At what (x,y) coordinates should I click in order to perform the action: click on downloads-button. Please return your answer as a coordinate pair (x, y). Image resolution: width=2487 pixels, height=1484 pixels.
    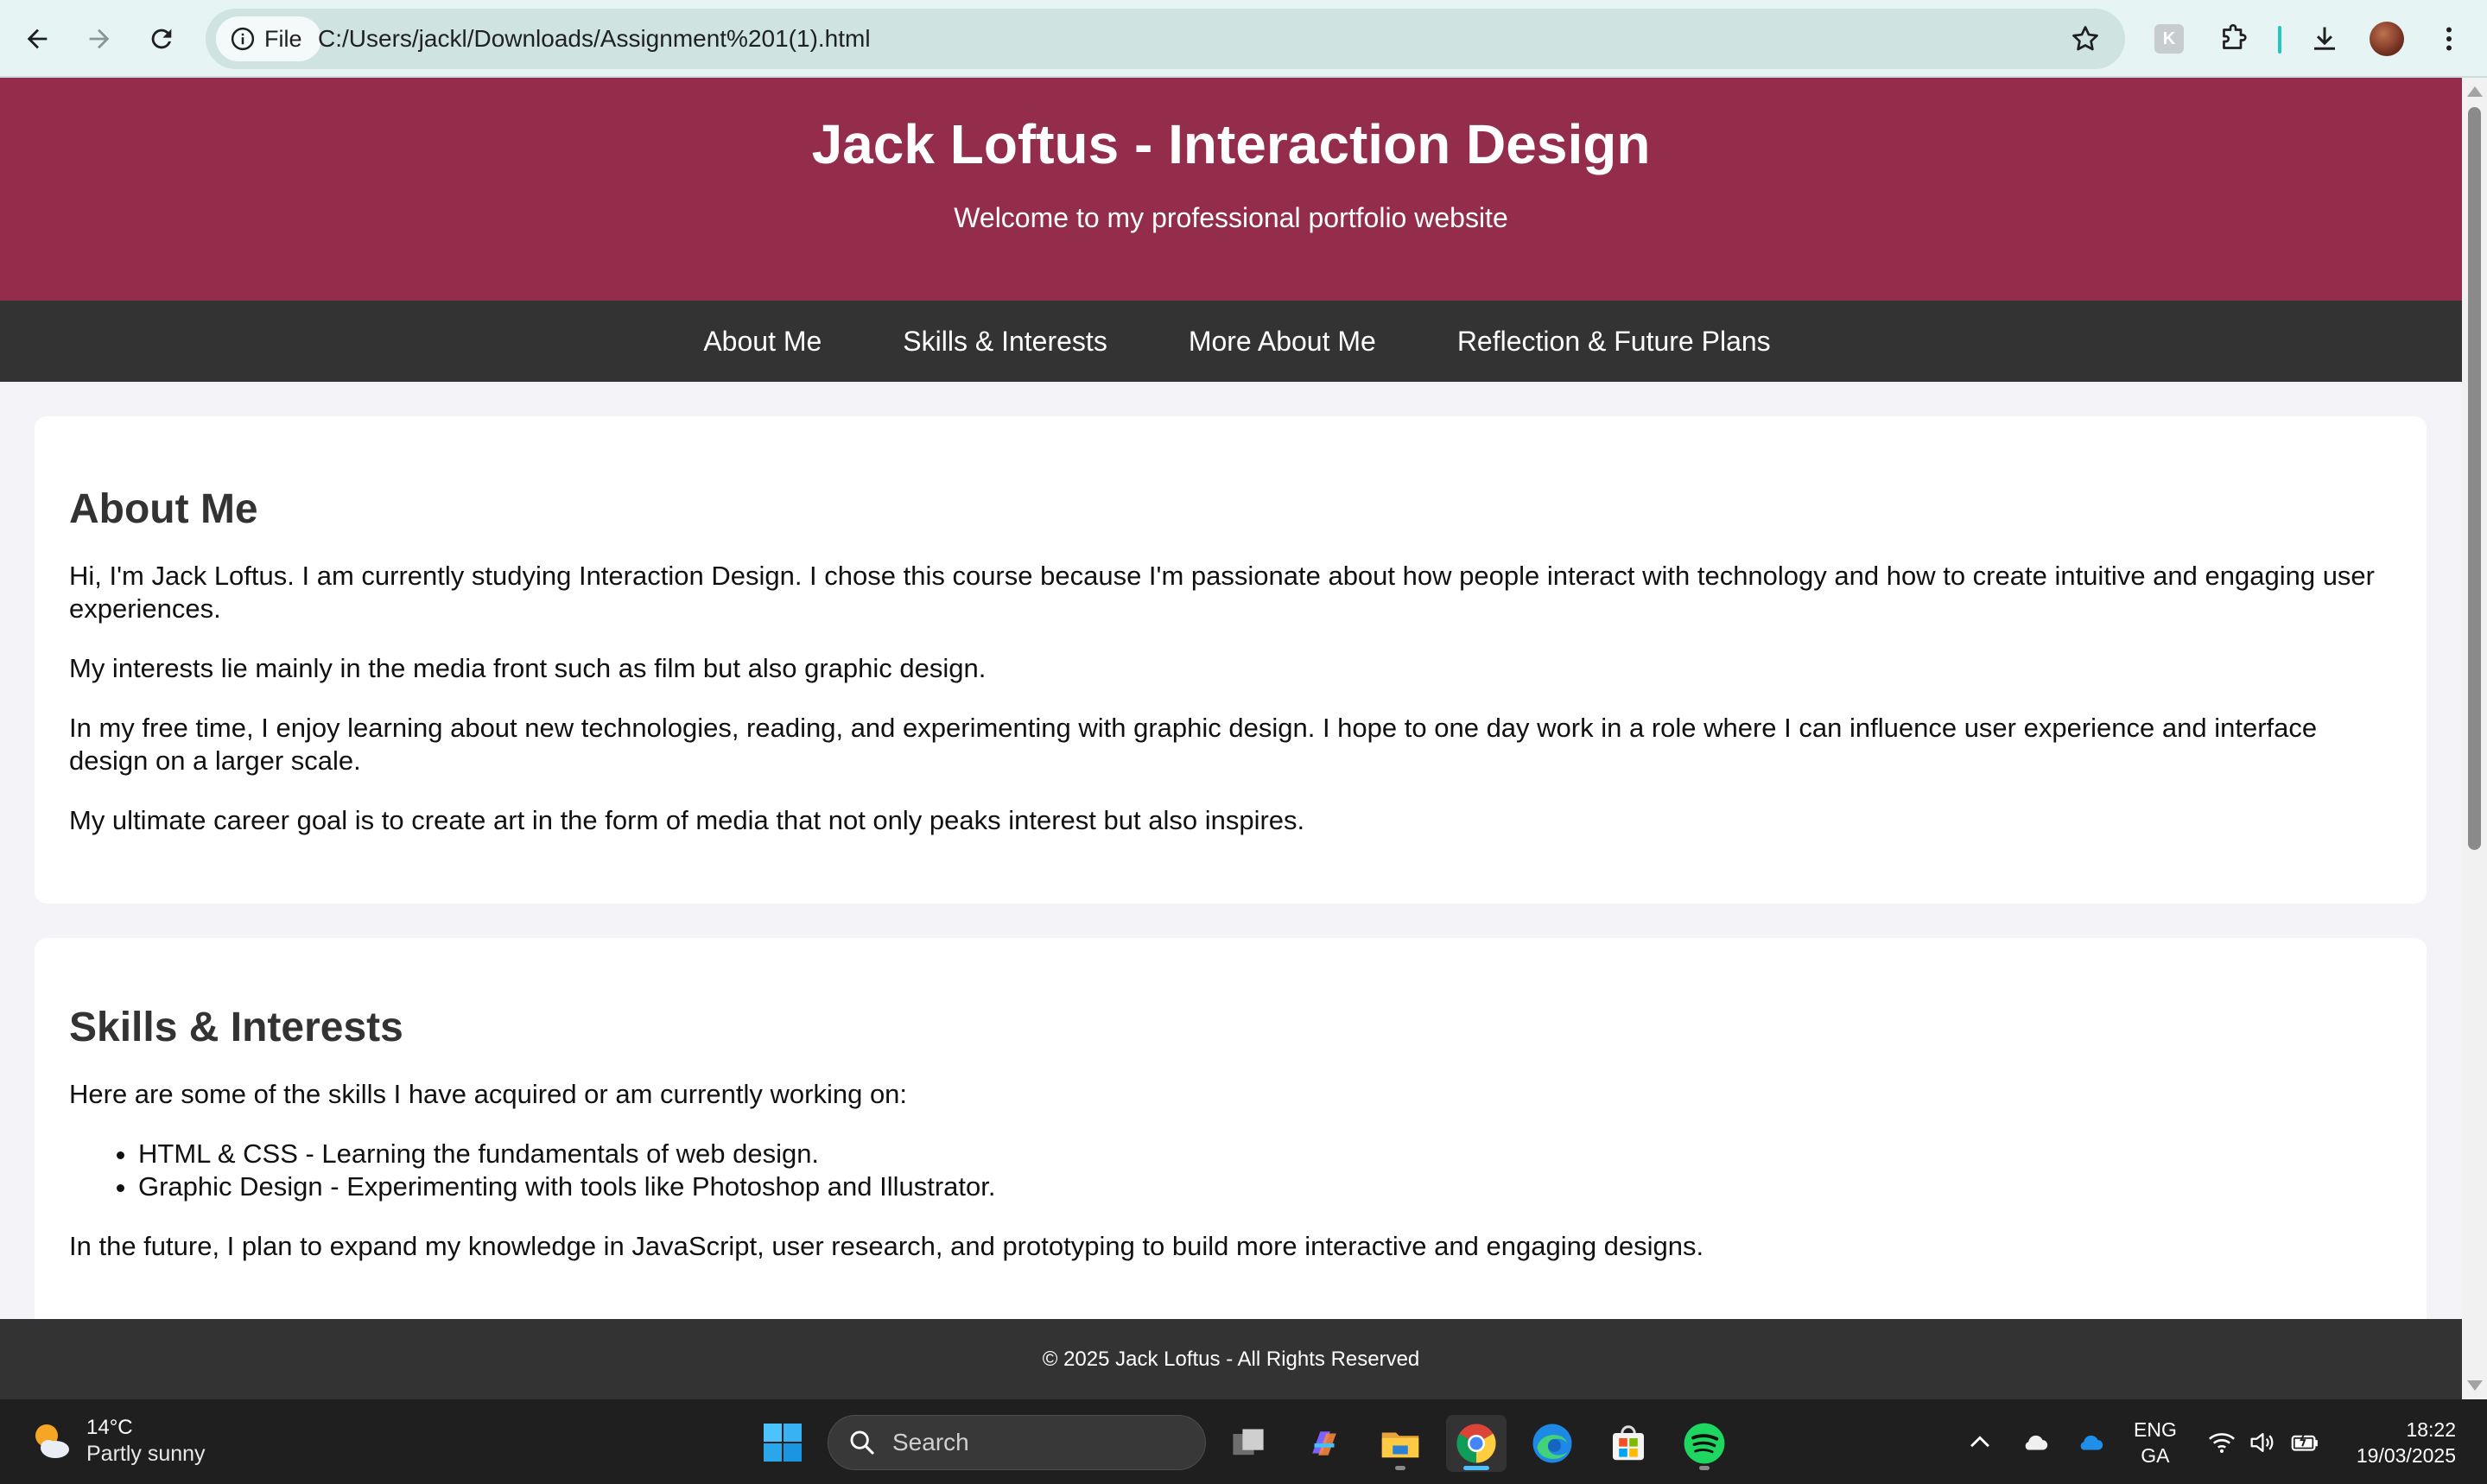
    Looking at the image, I should click on (2324, 39).